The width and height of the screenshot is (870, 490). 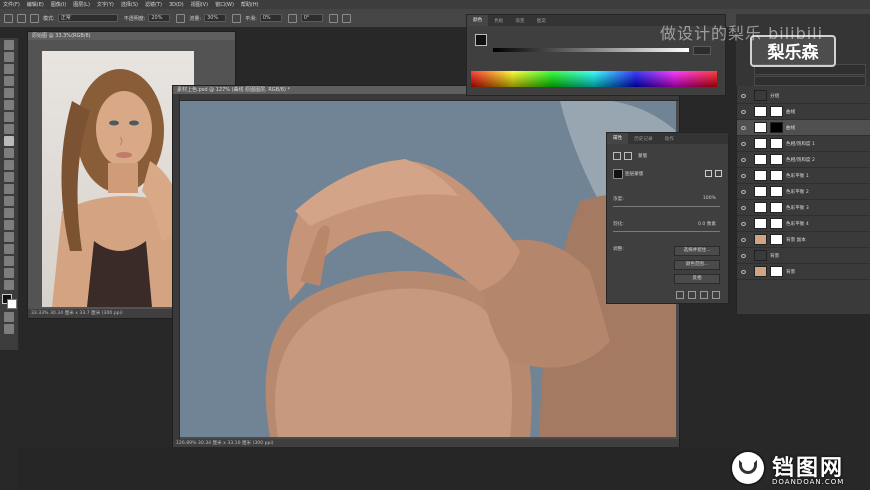 What do you see at coordinates (181, 18) in the screenshot?
I see `pressure-opacity-icon` at bounding box center [181, 18].